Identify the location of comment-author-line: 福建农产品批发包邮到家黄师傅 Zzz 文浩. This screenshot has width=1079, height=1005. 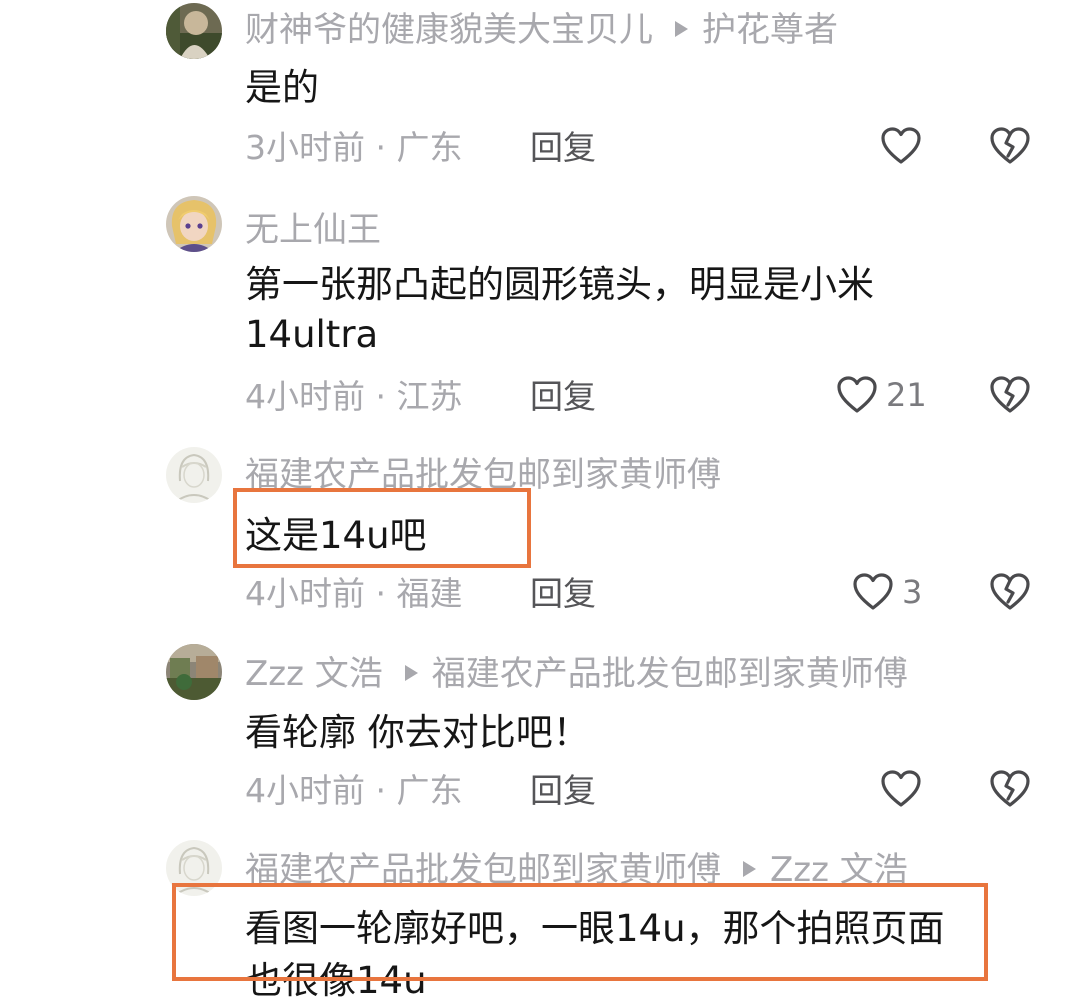
(576, 870).